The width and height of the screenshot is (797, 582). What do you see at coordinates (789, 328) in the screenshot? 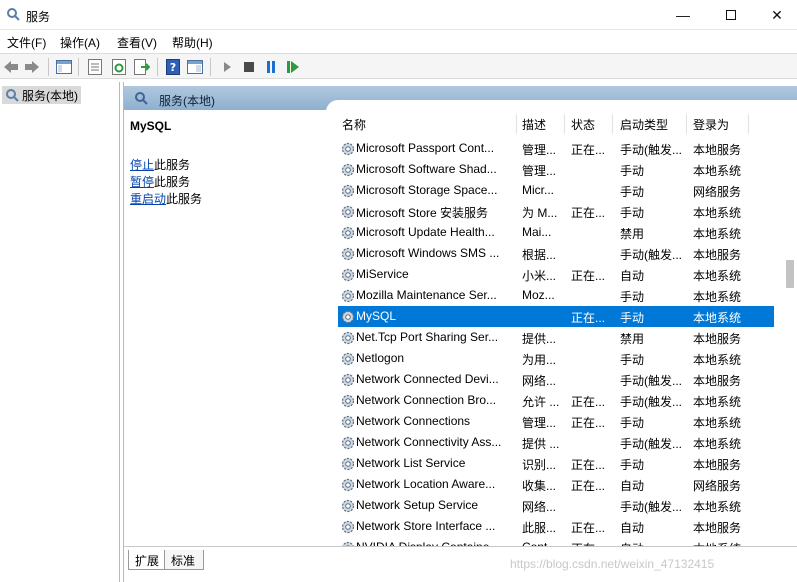
I see `vertical-scrollbar` at bounding box center [789, 328].